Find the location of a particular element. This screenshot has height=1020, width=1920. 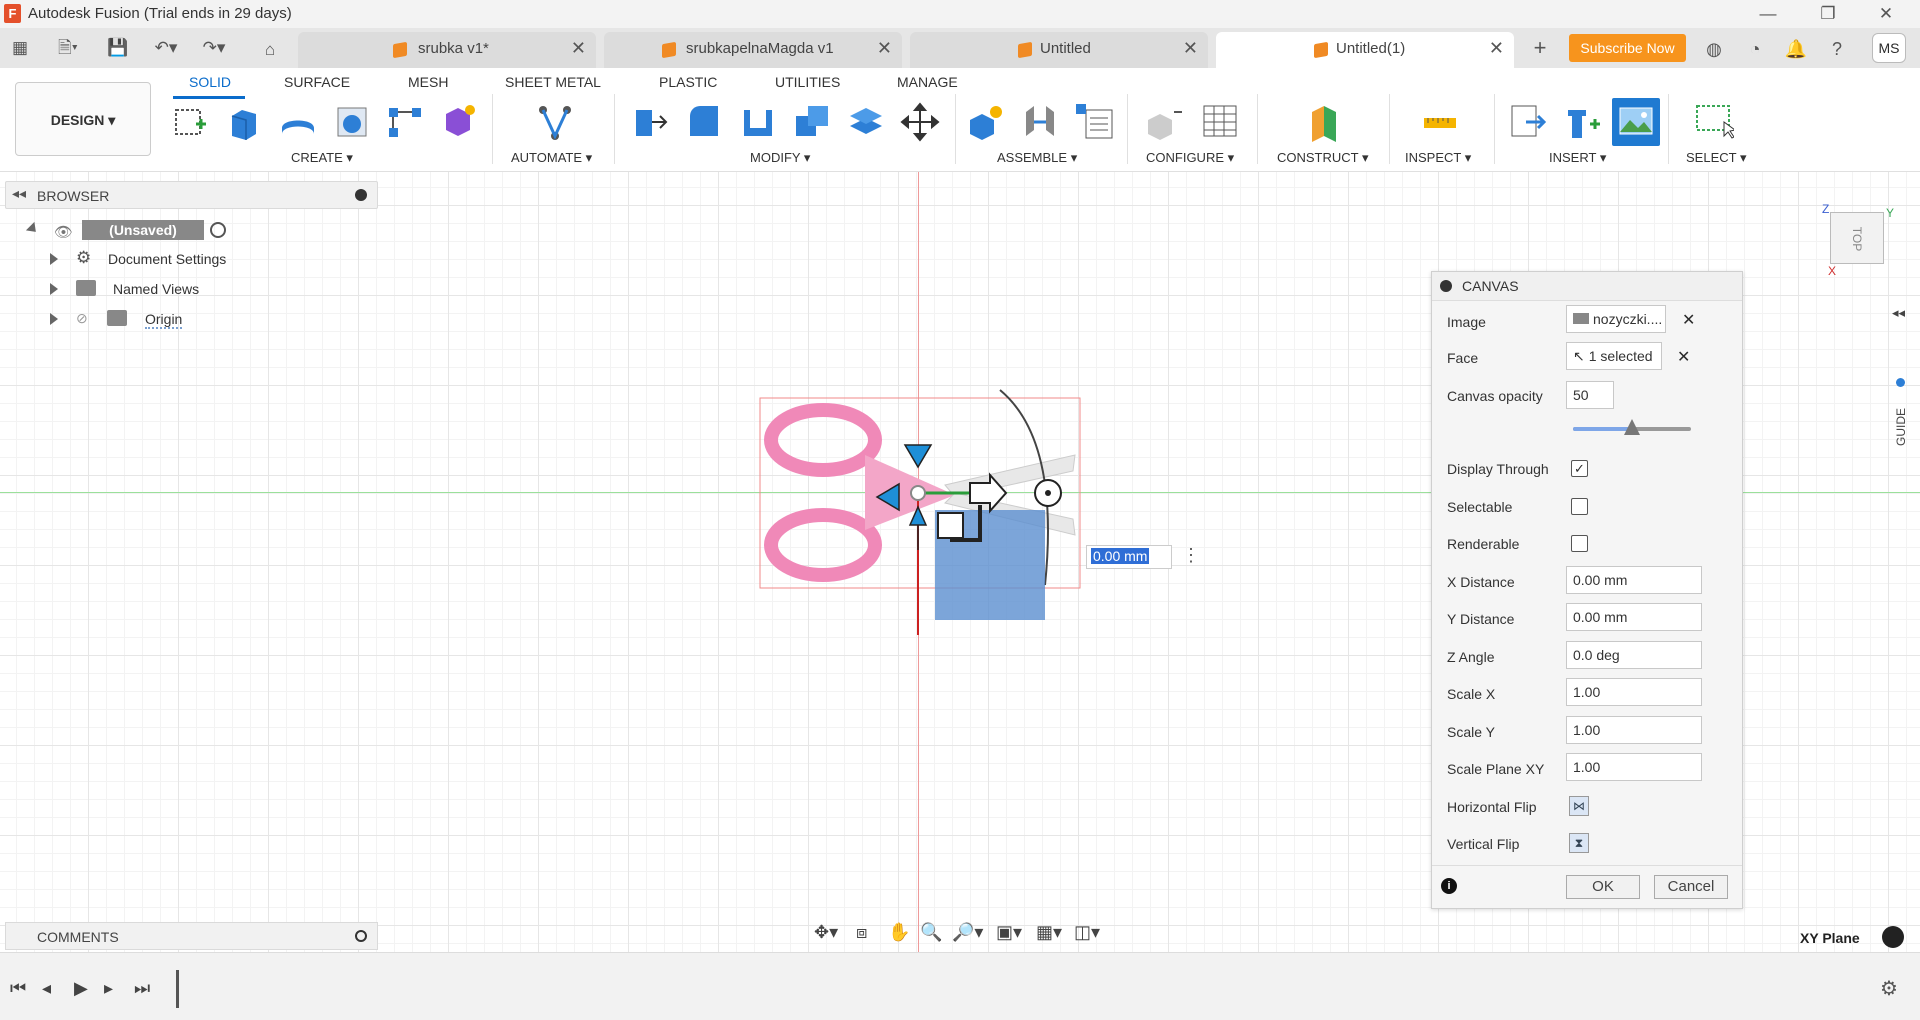

z-angle-input: 0.0 deg is located at coordinates (1634, 655).